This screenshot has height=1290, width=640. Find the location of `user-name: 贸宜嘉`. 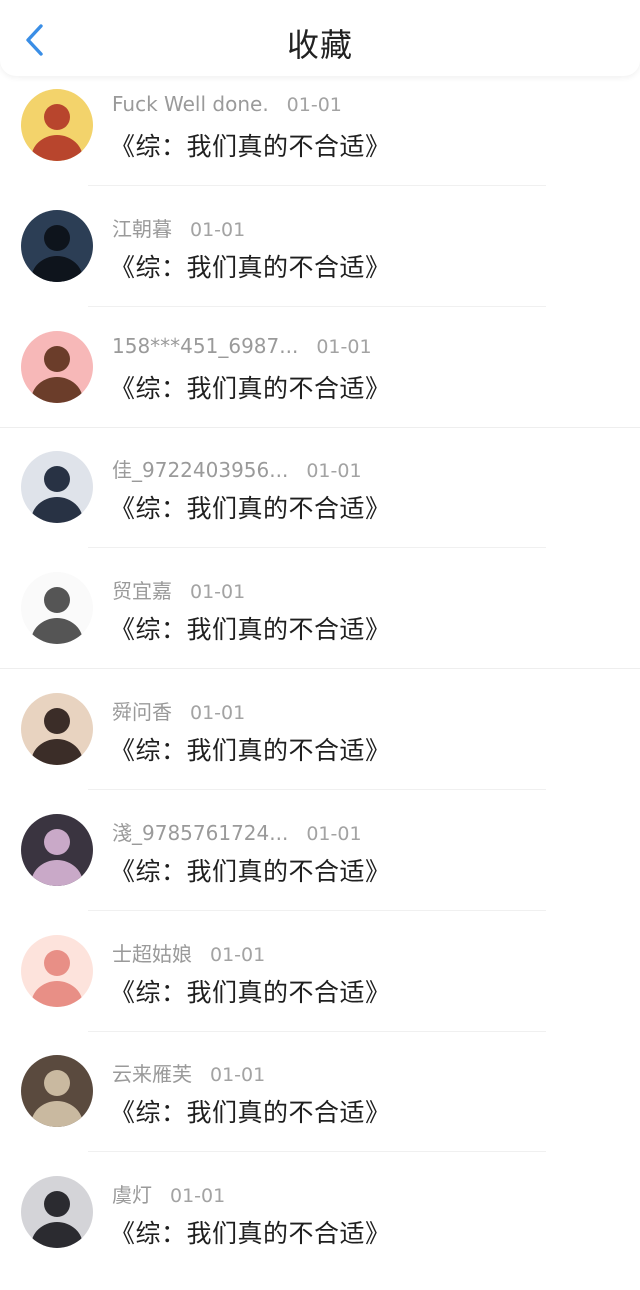

user-name: 贸宜嘉 is located at coordinates (142, 591).